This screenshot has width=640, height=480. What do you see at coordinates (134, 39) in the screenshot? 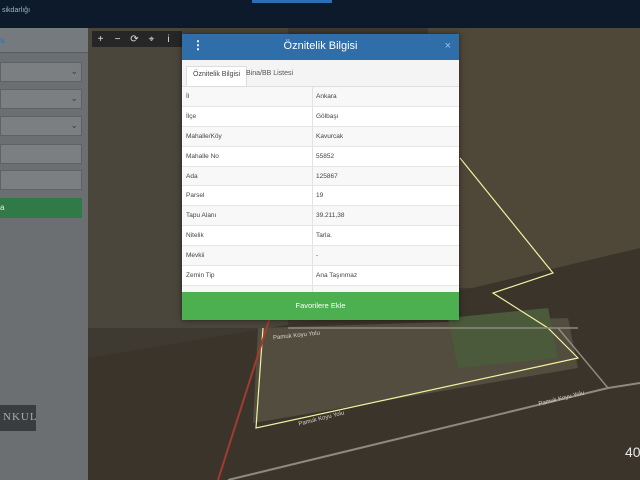
I see `refresh-icon: ⟳` at bounding box center [134, 39].